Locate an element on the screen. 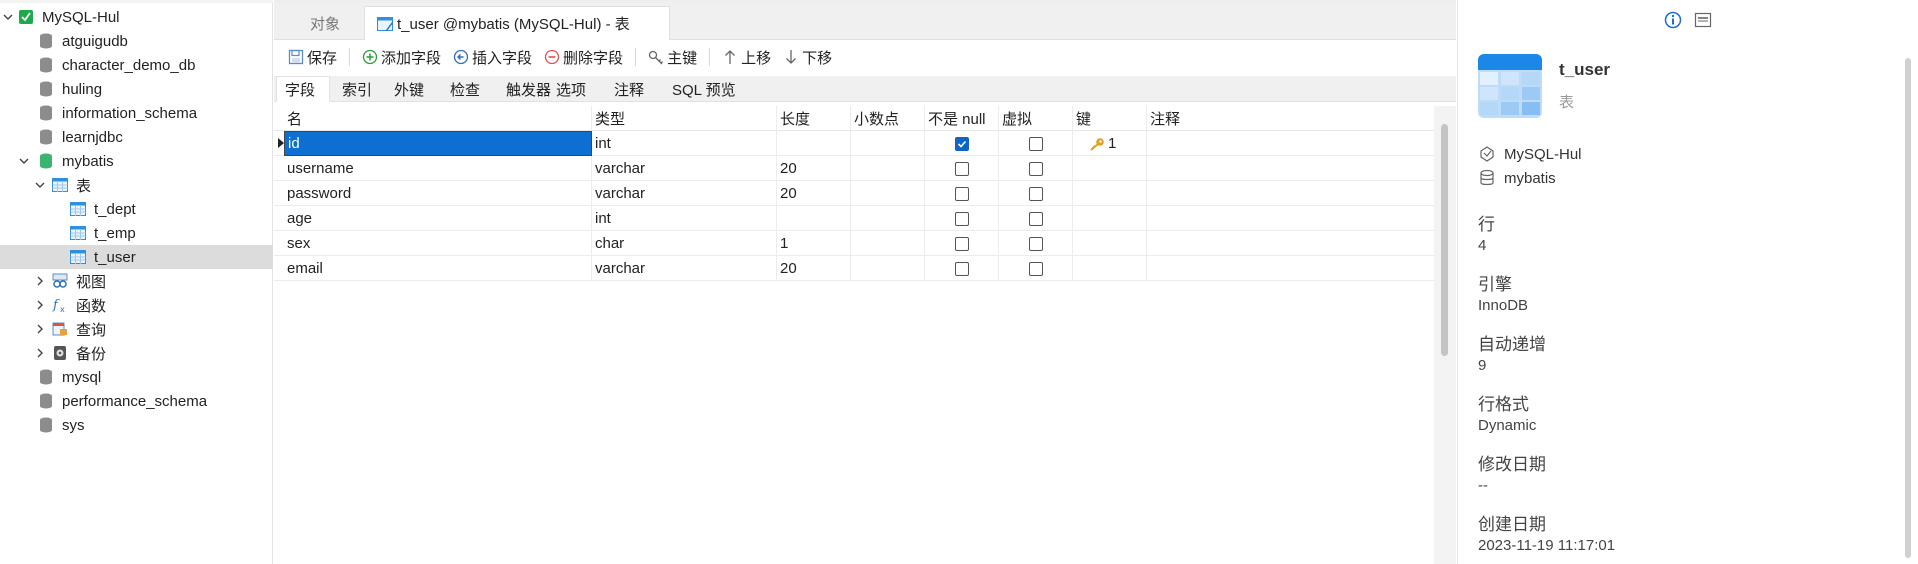  move-down-button: 下移 is located at coordinates (807, 57).